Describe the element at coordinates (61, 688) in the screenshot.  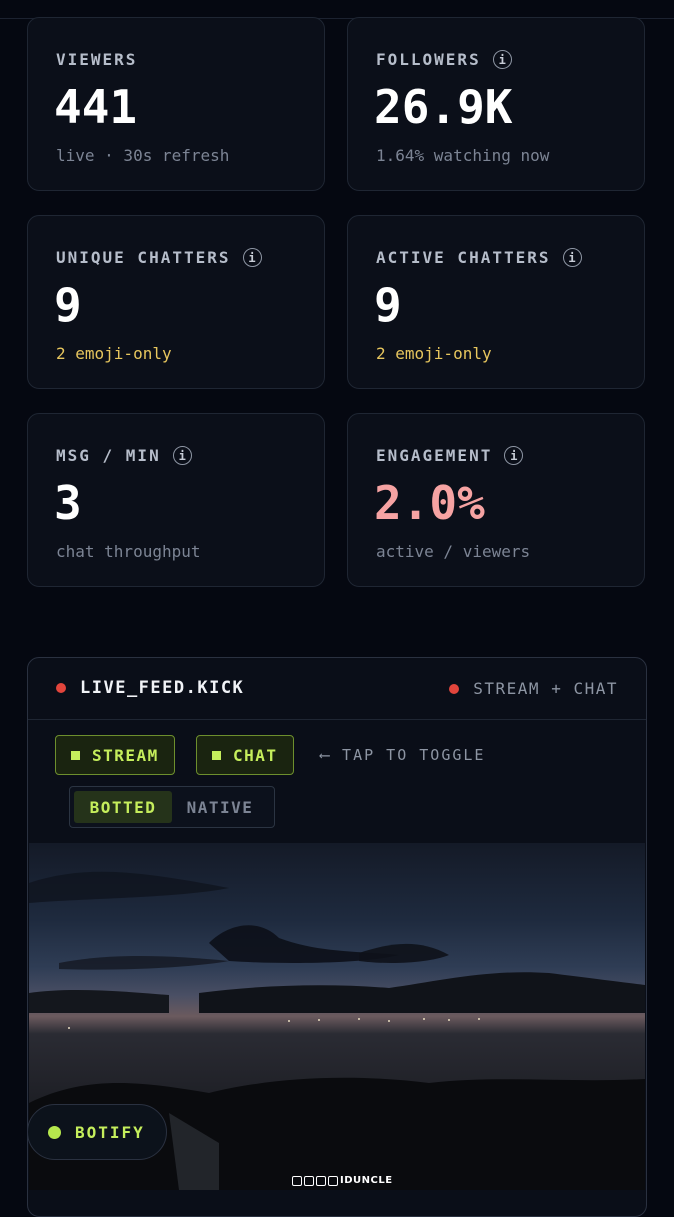
I see `live-dot-icon` at that location.